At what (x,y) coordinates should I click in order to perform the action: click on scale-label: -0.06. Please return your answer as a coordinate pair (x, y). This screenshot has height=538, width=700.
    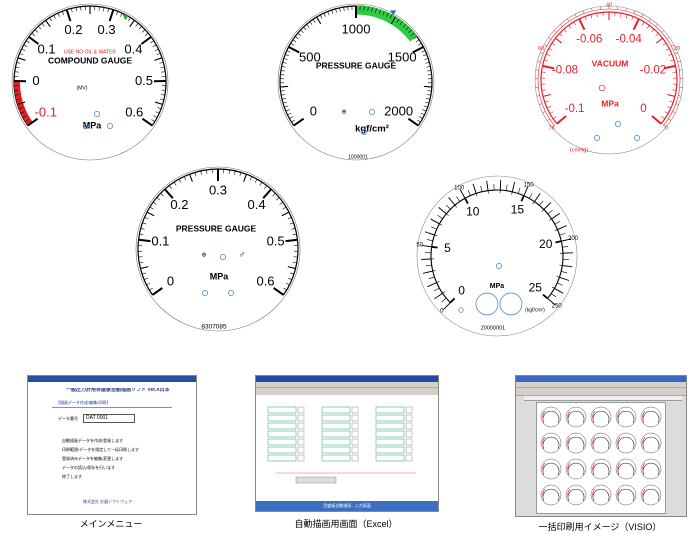
    Looking at the image, I should click on (589, 40).